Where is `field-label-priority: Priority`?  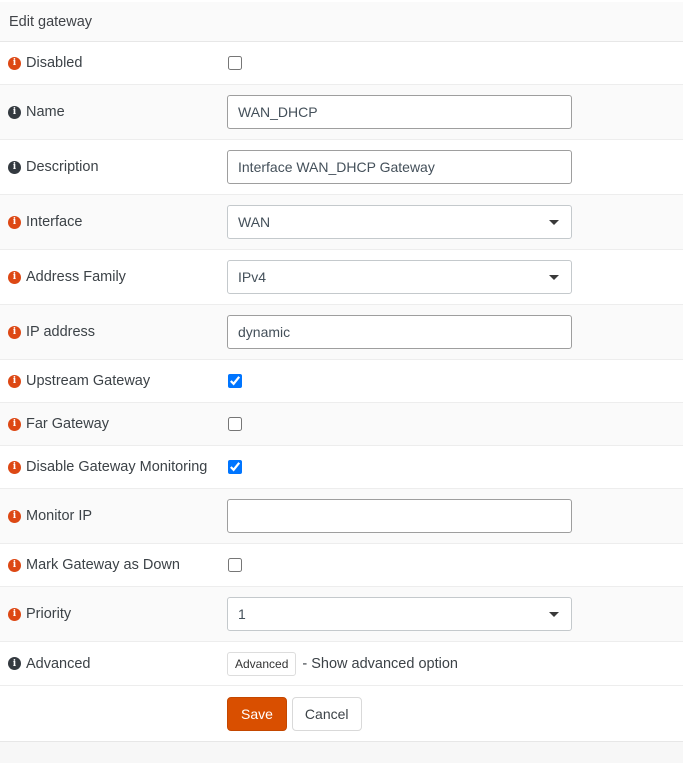
field-label-priority: Priority is located at coordinates (49, 614).